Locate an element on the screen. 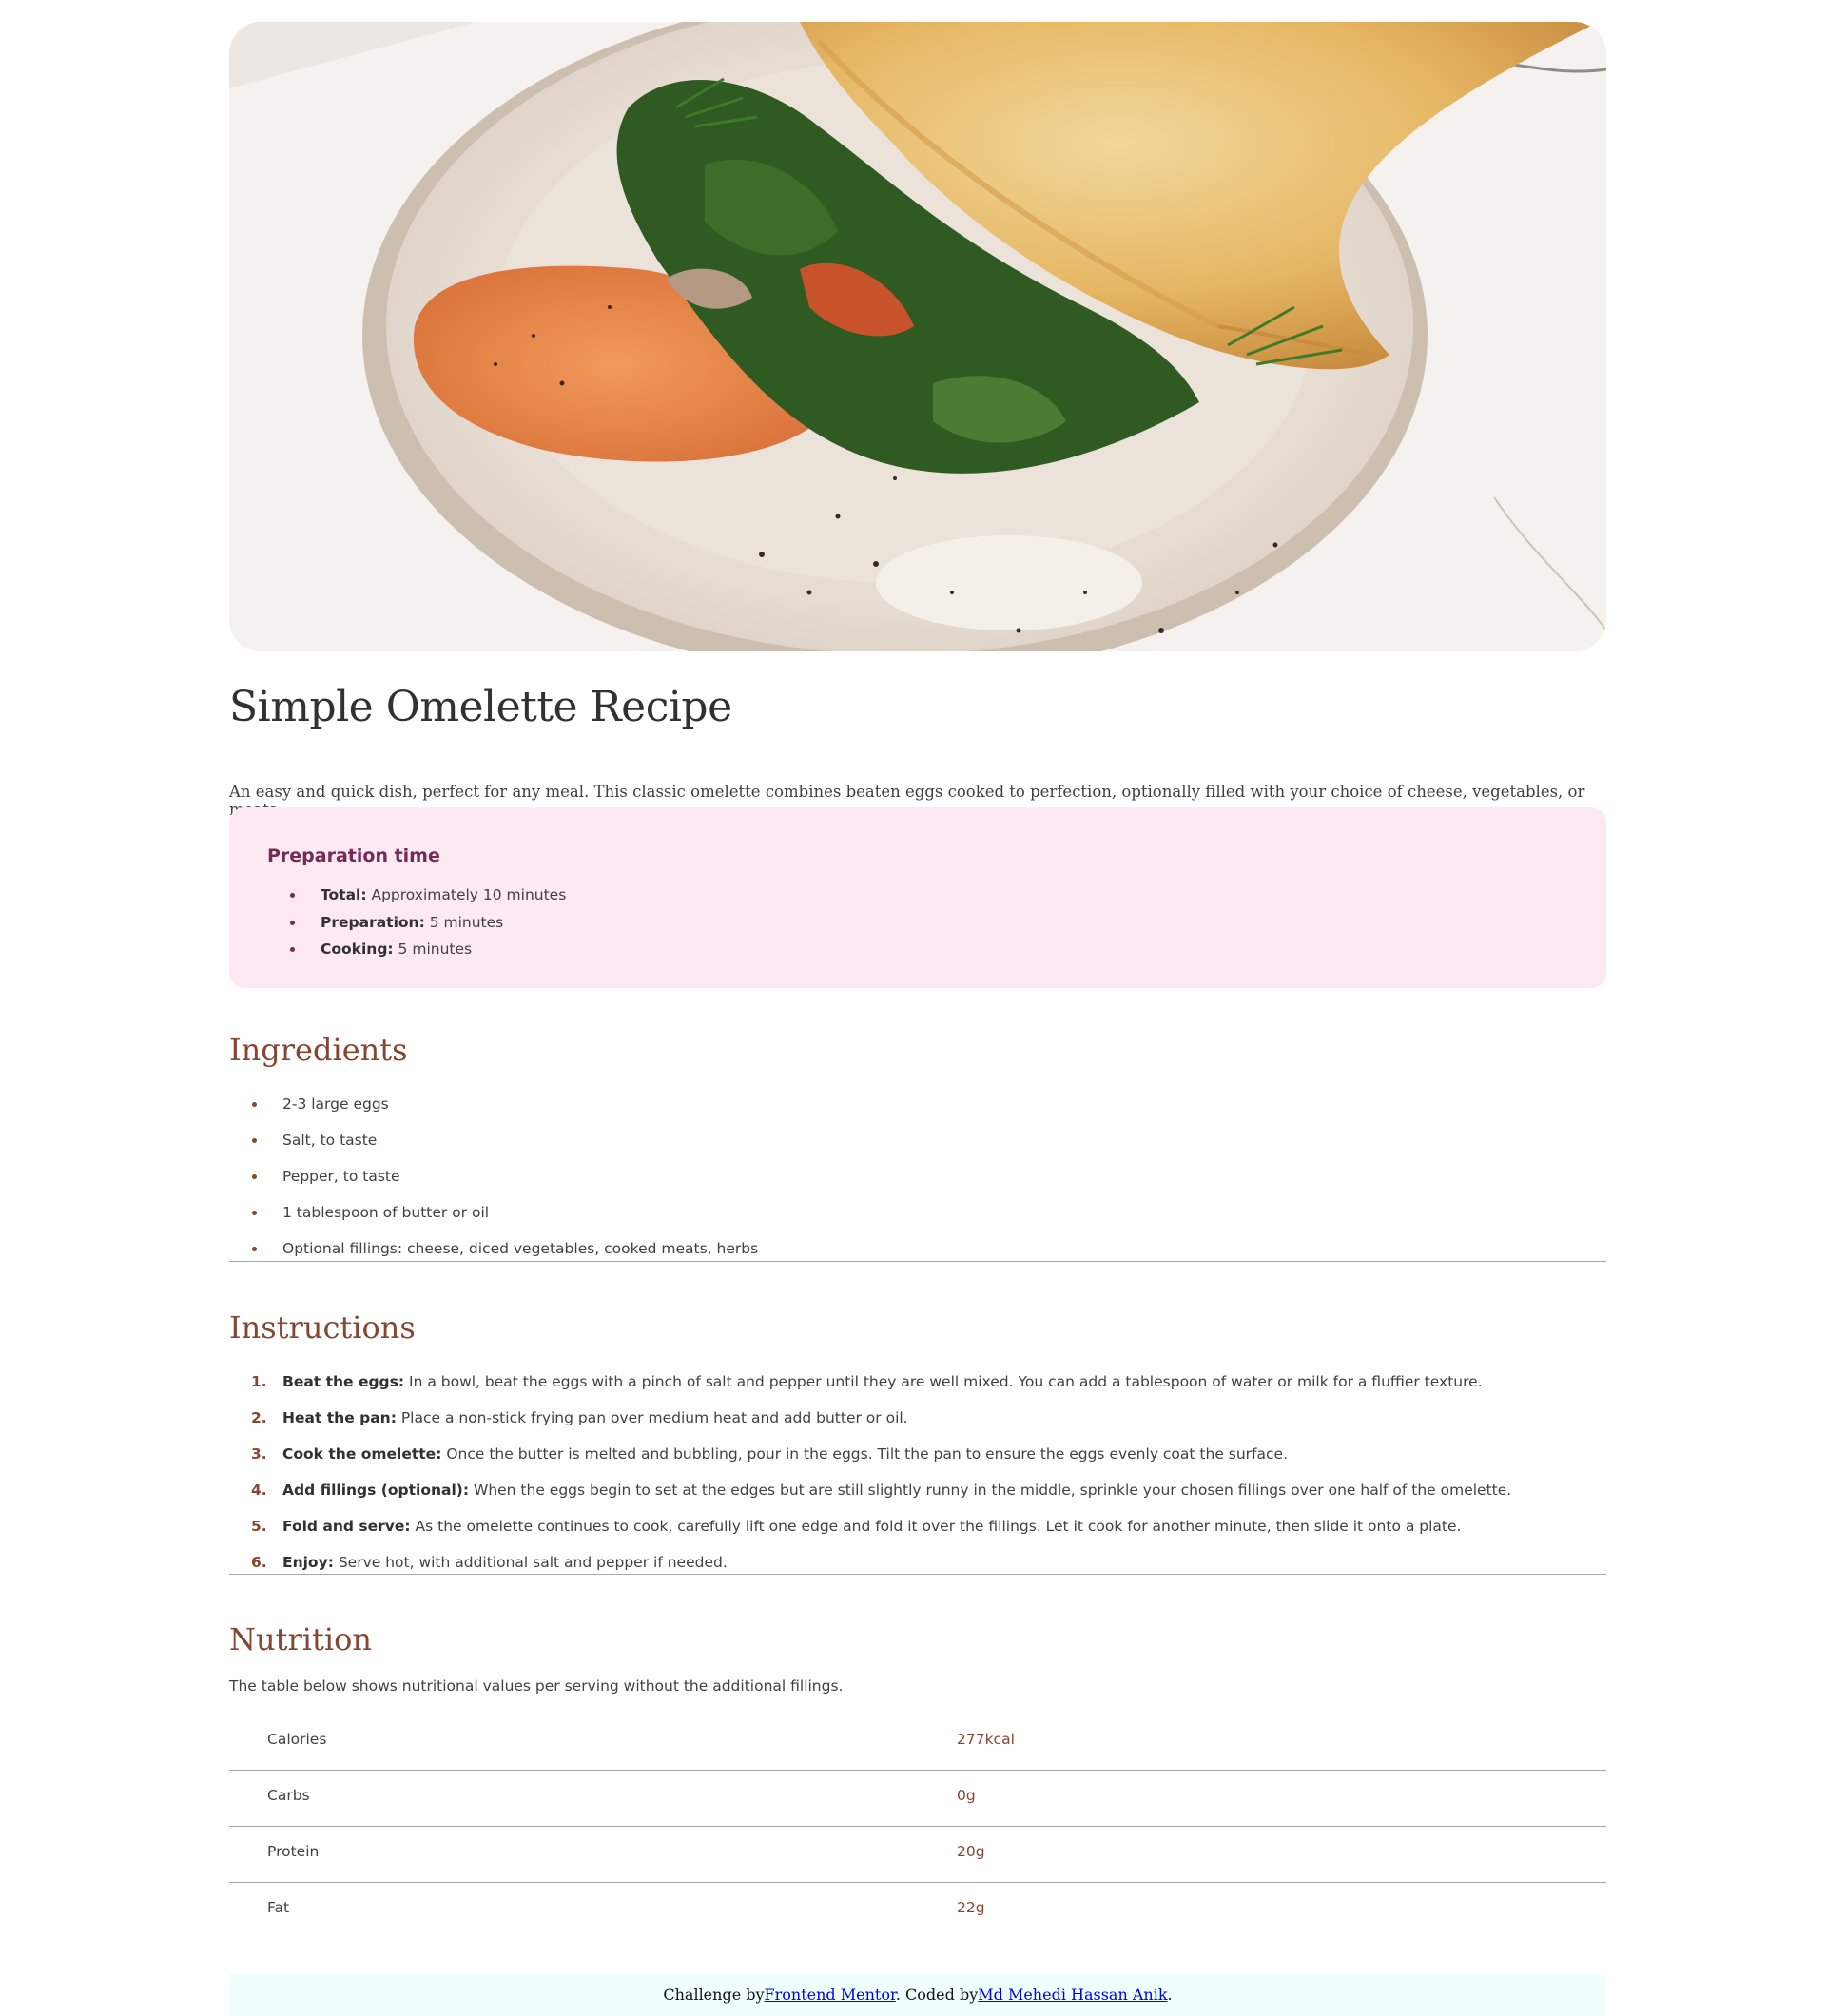 This screenshot has height=2016, width=1826. nutrition-name: Fat is located at coordinates (278, 1907).